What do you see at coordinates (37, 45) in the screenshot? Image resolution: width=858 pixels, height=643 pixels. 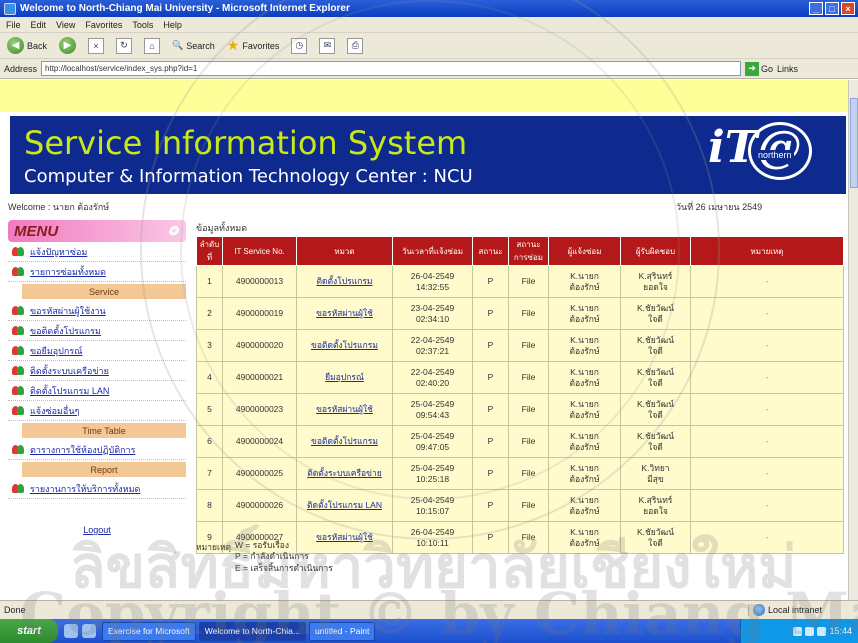 I see `back-label: Back` at bounding box center [37, 45].